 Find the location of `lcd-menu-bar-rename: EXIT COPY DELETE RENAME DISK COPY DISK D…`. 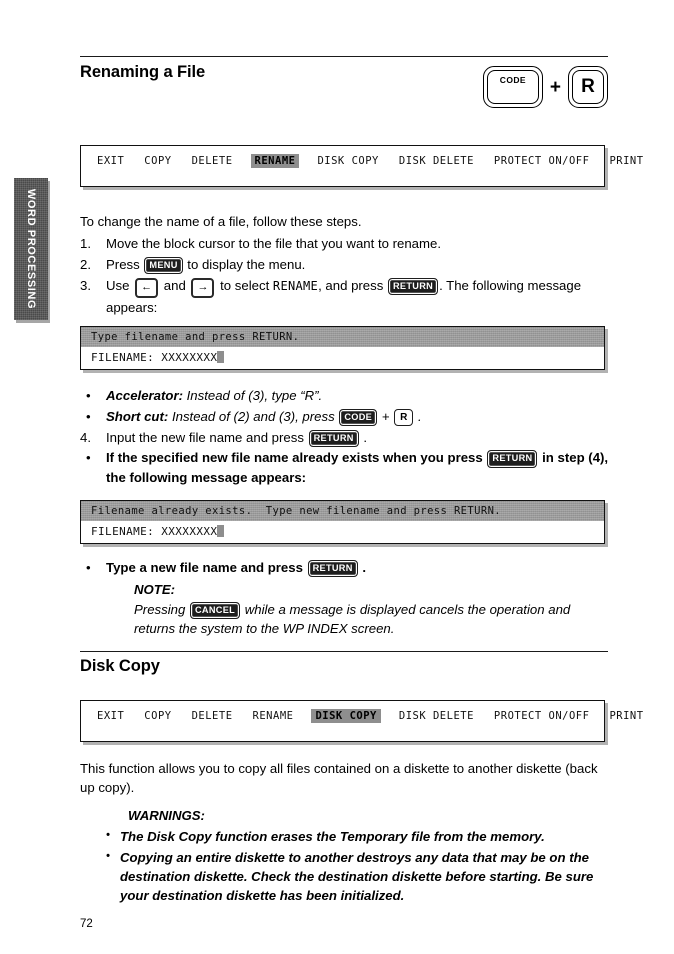

lcd-menu-bar-rename: EXIT COPY DELETE RENAME DISK COPY DISK D… is located at coordinates (361, 166).